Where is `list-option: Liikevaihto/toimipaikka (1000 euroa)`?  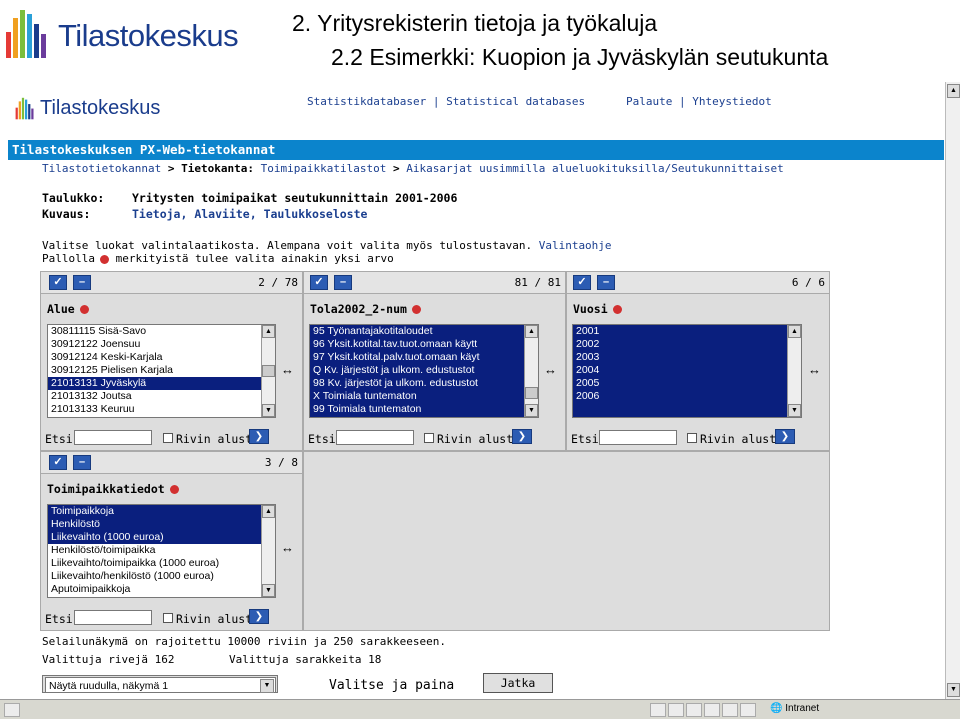 list-option: Liikevaihto/toimipaikka (1000 euroa) is located at coordinates (161, 563).